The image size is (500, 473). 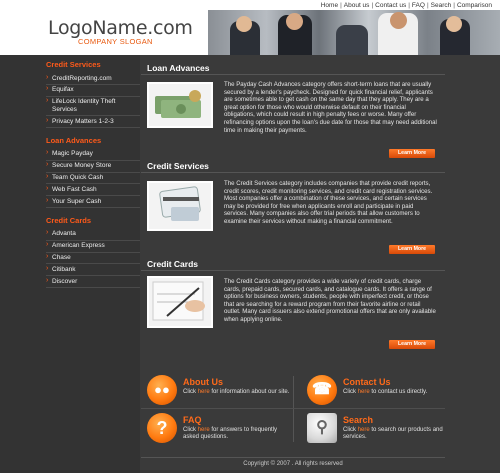 What do you see at coordinates (93, 270) in the screenshot?
I see `sidebar-item: Citibank` at bounding box center [93, 270].